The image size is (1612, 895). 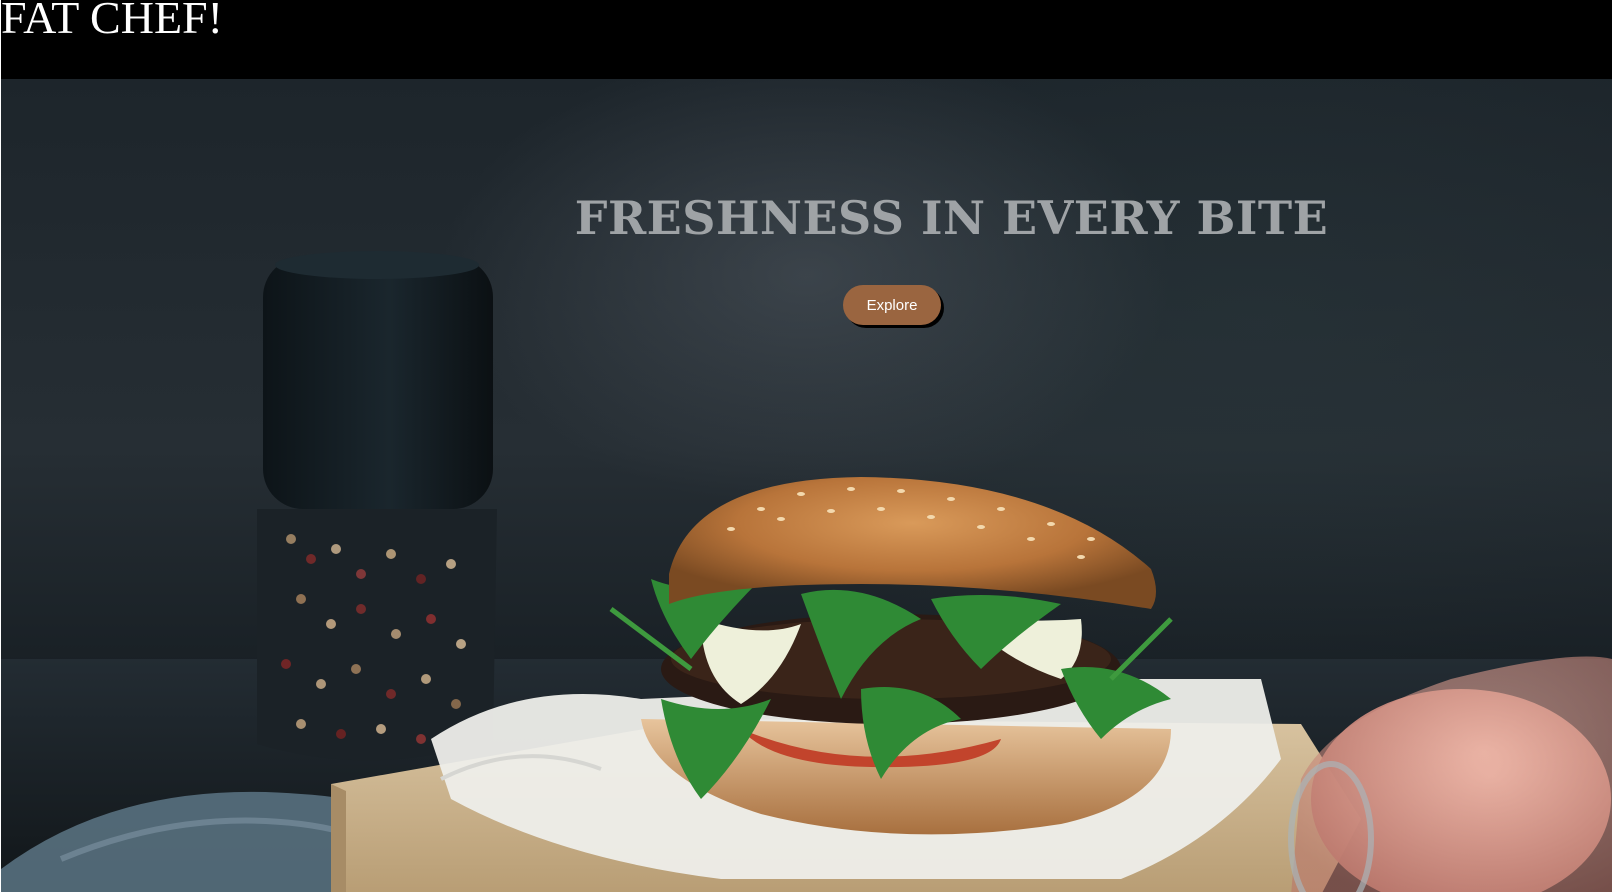 What do you see at coordinates (892, 305) in the screenshot?
I see `explore-button: Explore` at bounding box center [892, 305].